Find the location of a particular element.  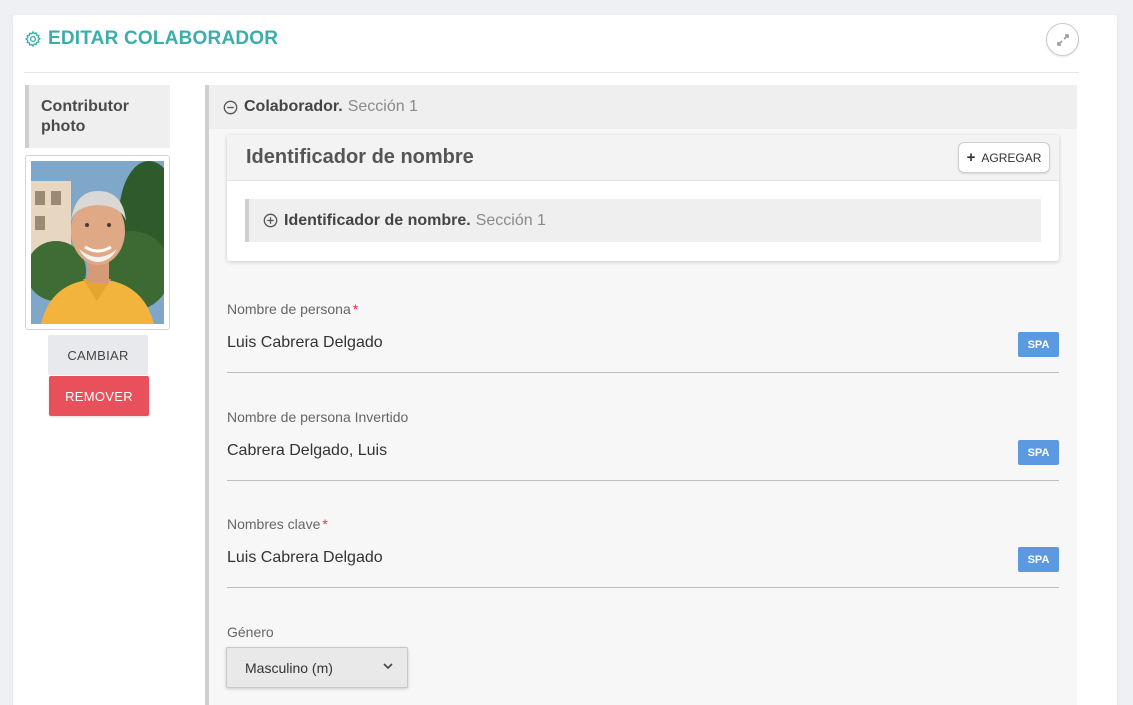

expand-icon is located at coordinates (1062, 39).